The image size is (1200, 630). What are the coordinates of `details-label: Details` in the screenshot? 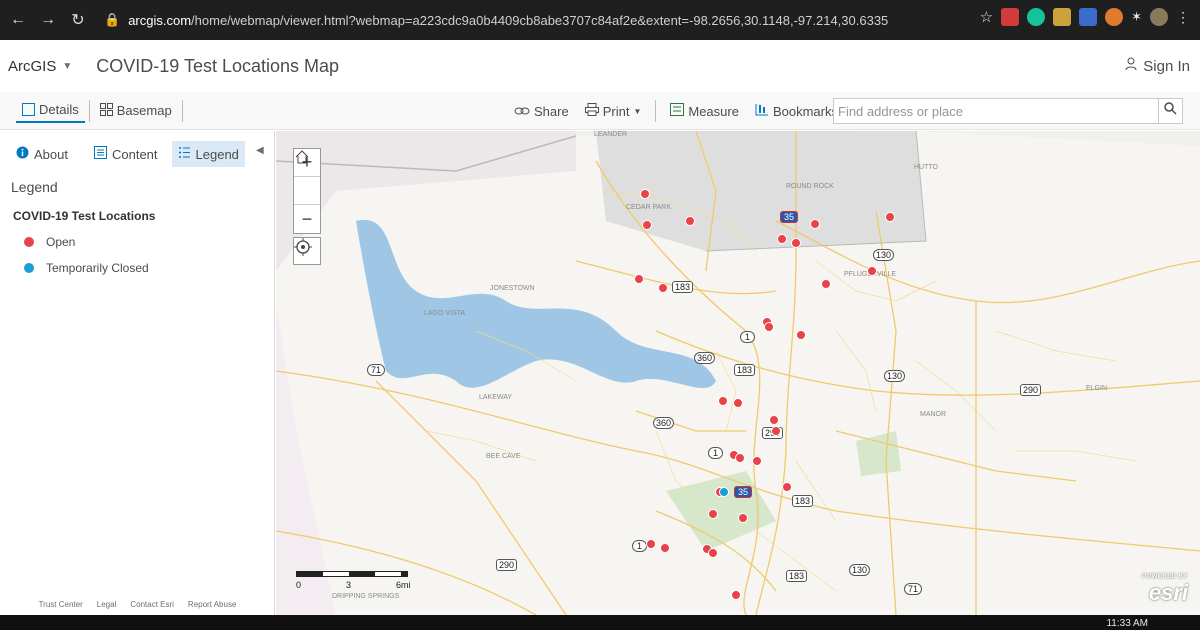 It's located at (59, 109).